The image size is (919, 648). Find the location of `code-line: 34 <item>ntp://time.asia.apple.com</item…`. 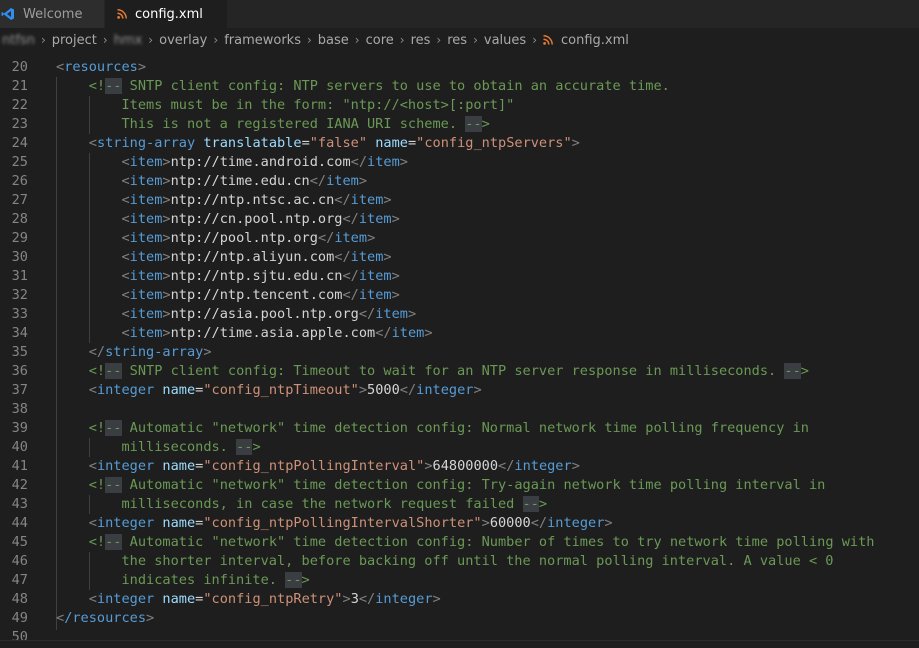

code-line: 34 <item>ntp://time.asia.apple.com</item… is located at coordinates (459, 333).